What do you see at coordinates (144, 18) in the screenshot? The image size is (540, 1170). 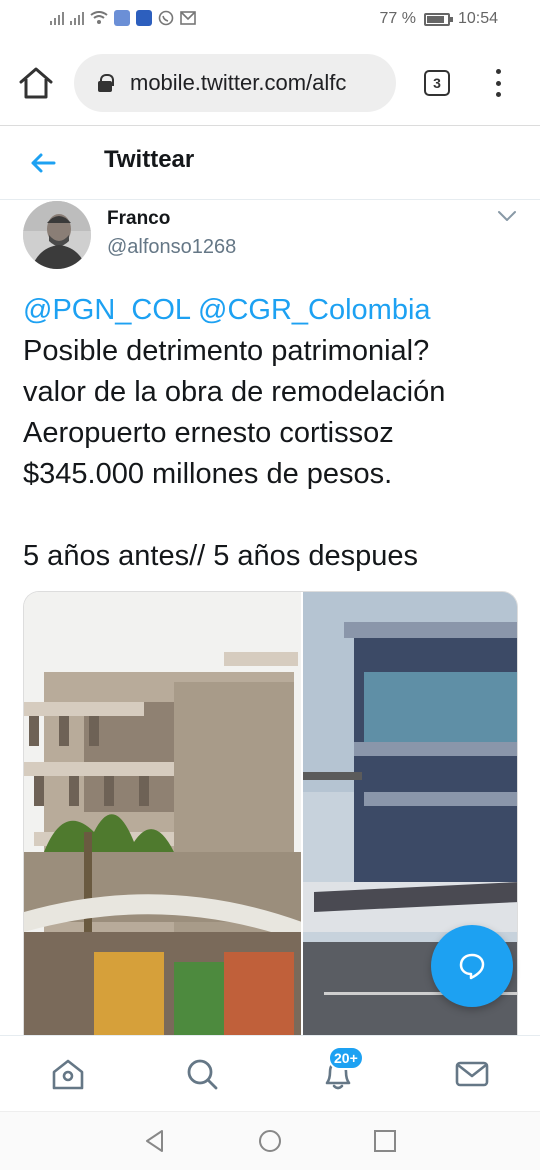 I see `vpn-icon` at bounding box center [144, 18].